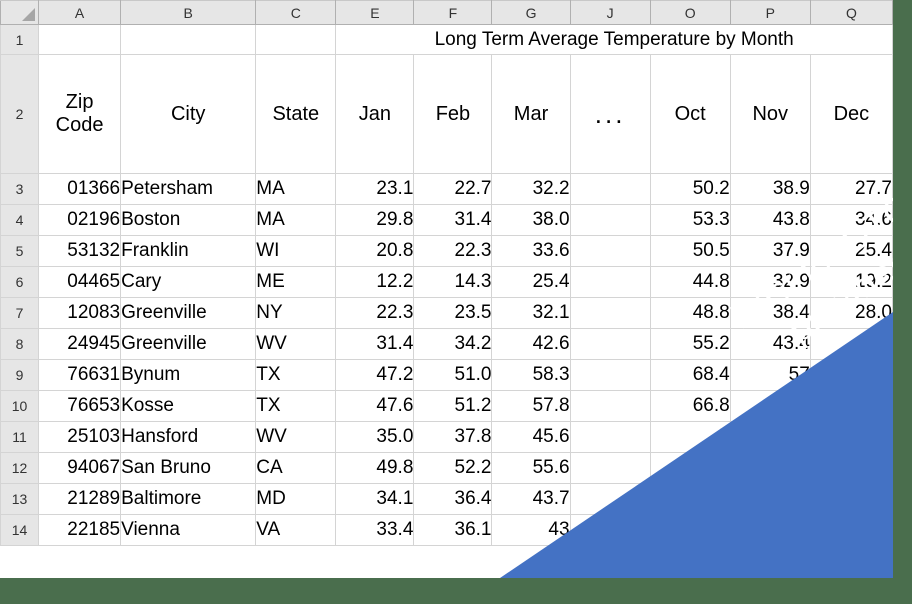  What do you see at coordinates (690, 114) in the screenshot?
I see `header-oct: Oct` at bounding box center [690, 114].